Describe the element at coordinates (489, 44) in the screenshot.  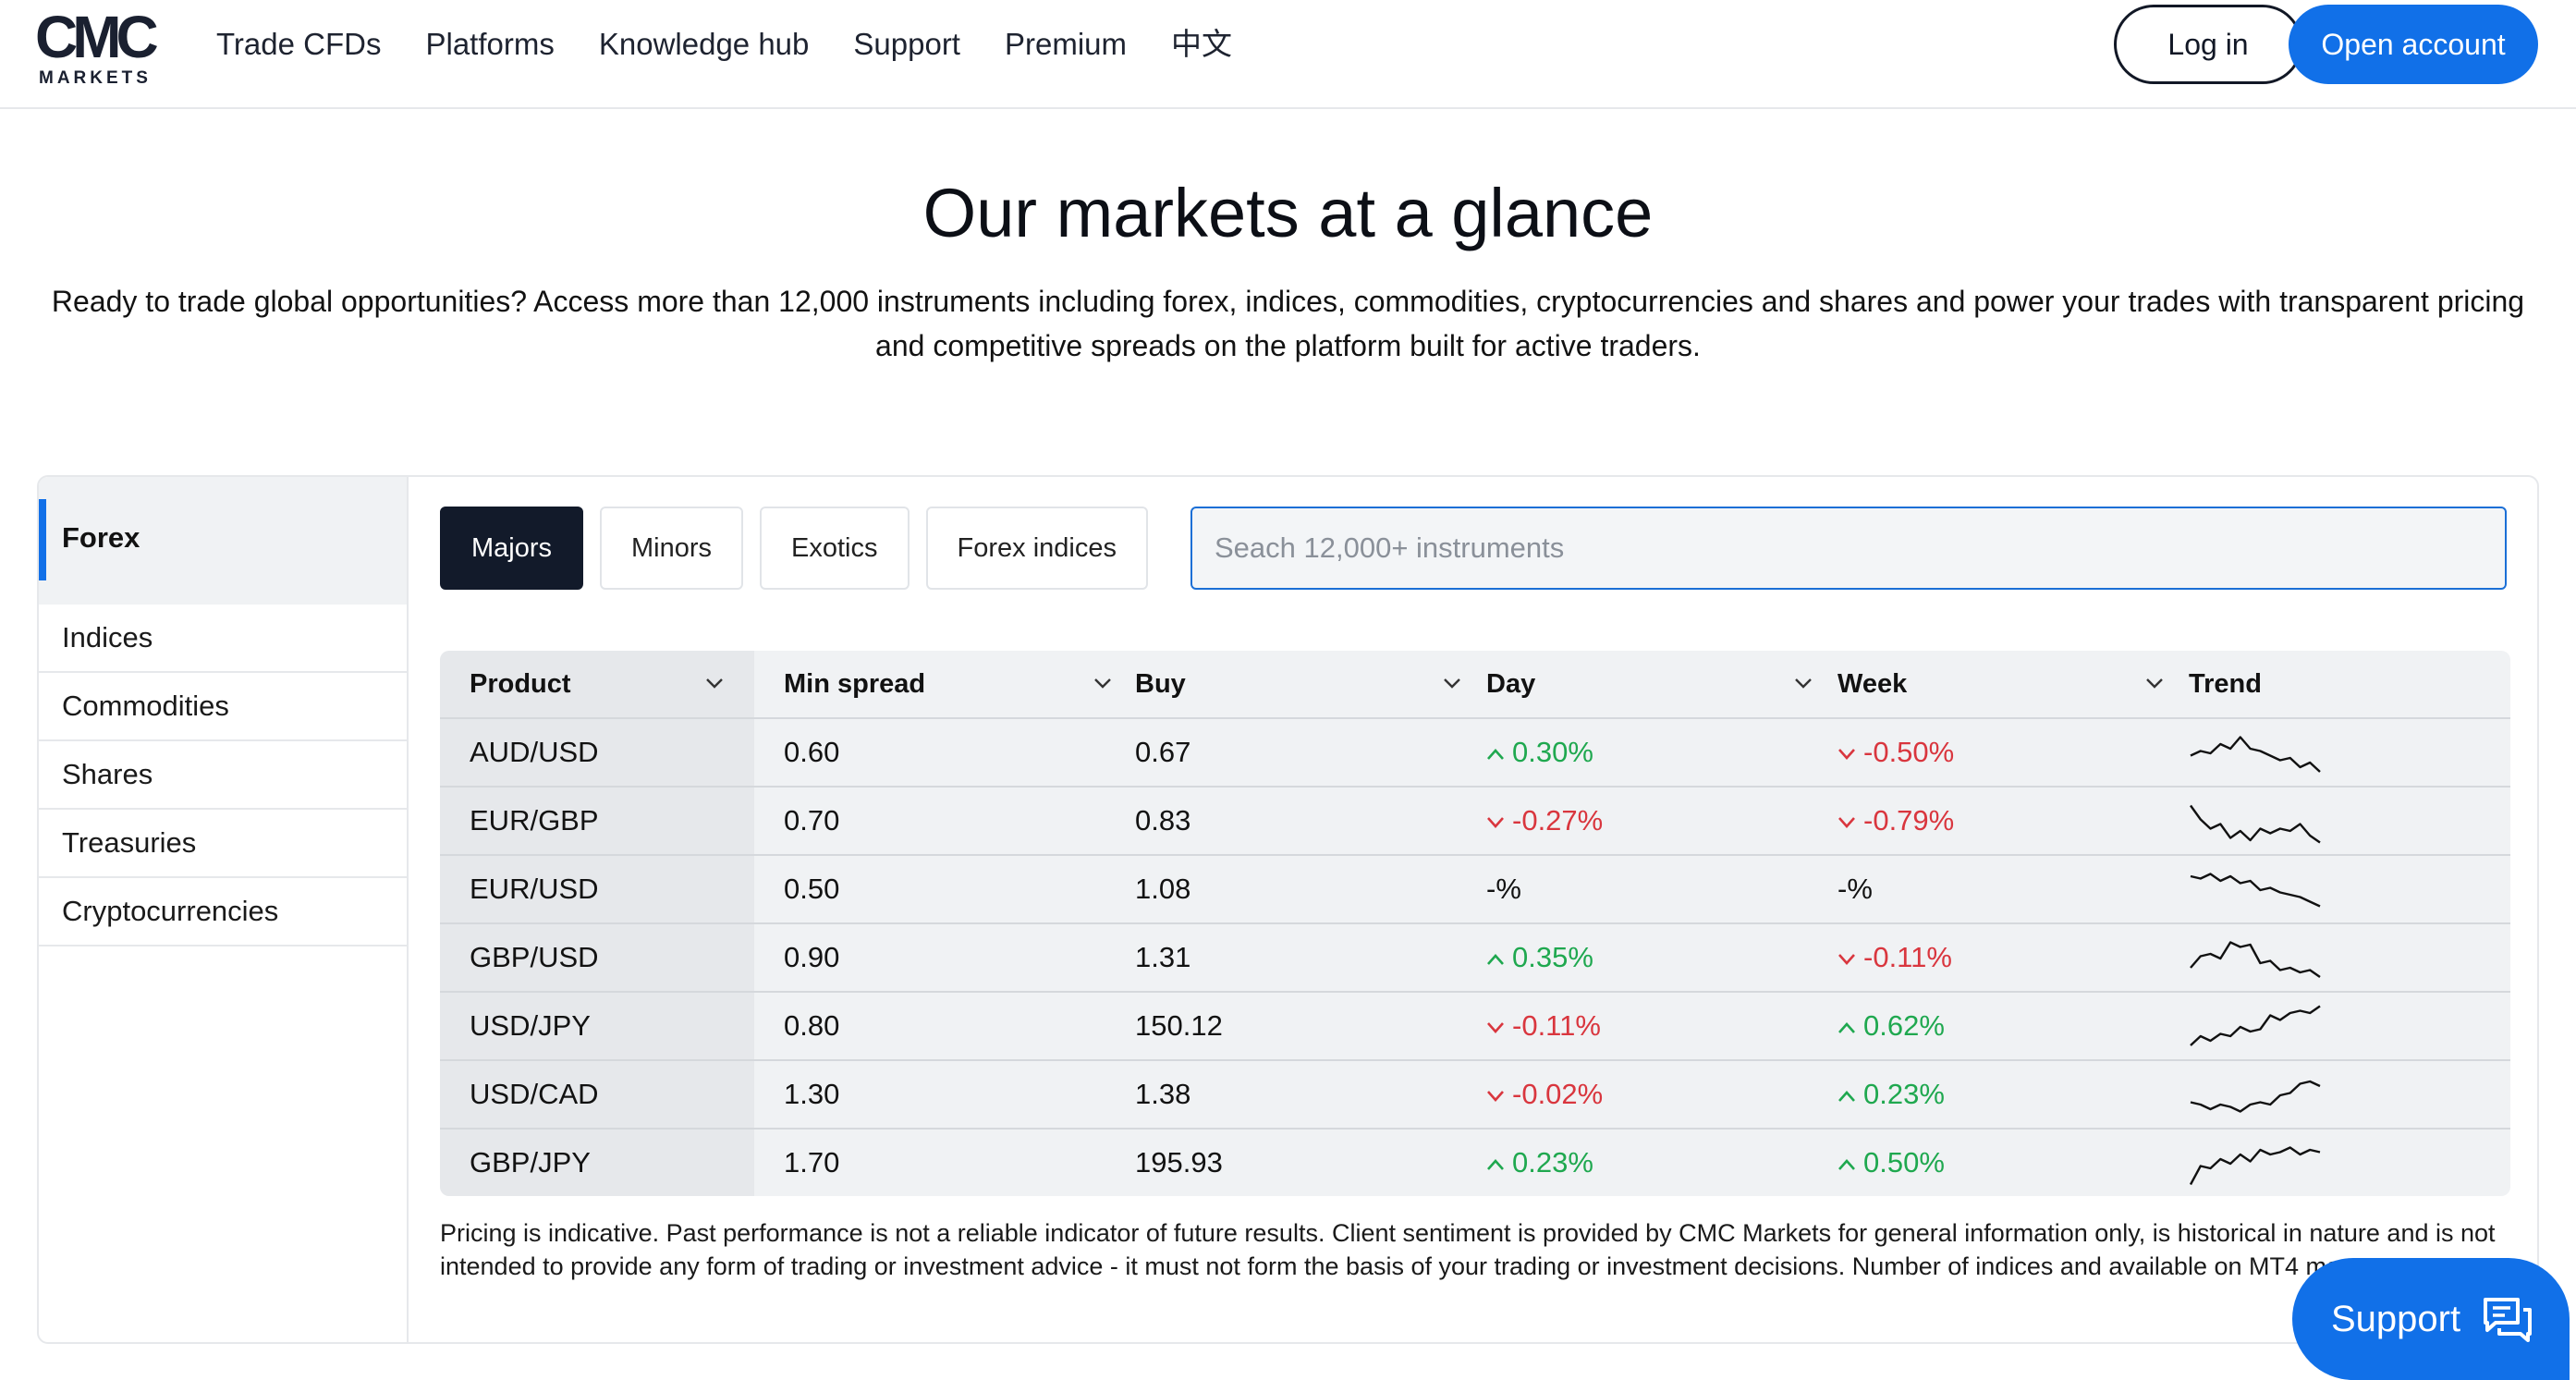
I see `nav-platforms: Platforms` at that location.